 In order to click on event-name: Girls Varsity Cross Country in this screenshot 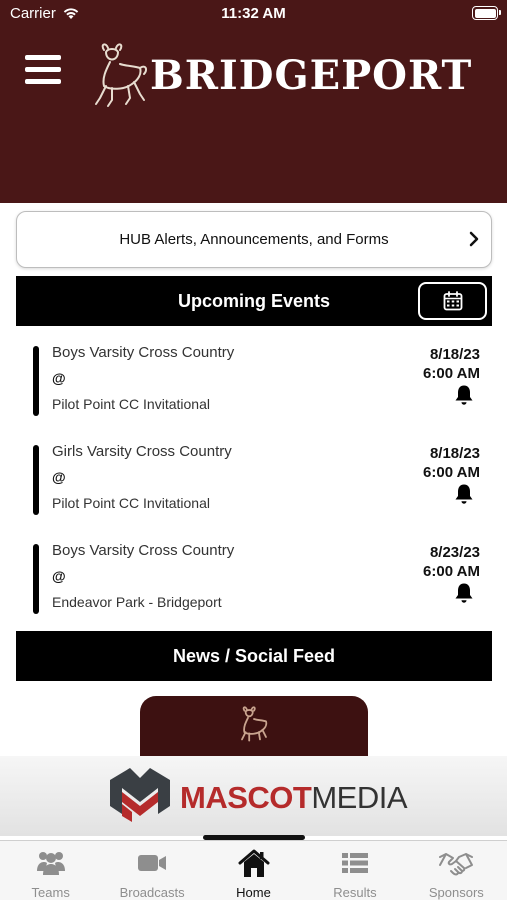, I will do `click(142, 451)`.